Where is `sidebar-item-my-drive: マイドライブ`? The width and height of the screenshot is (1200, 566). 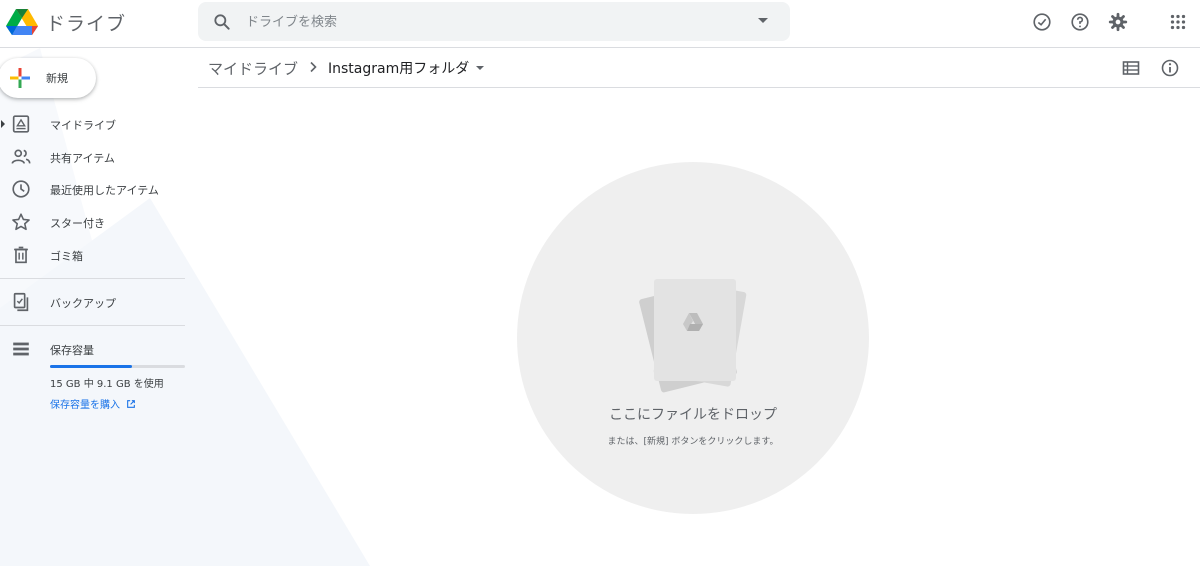 sidebar-item-my-drive: マイドライブ is located at coordinates (93, 124).